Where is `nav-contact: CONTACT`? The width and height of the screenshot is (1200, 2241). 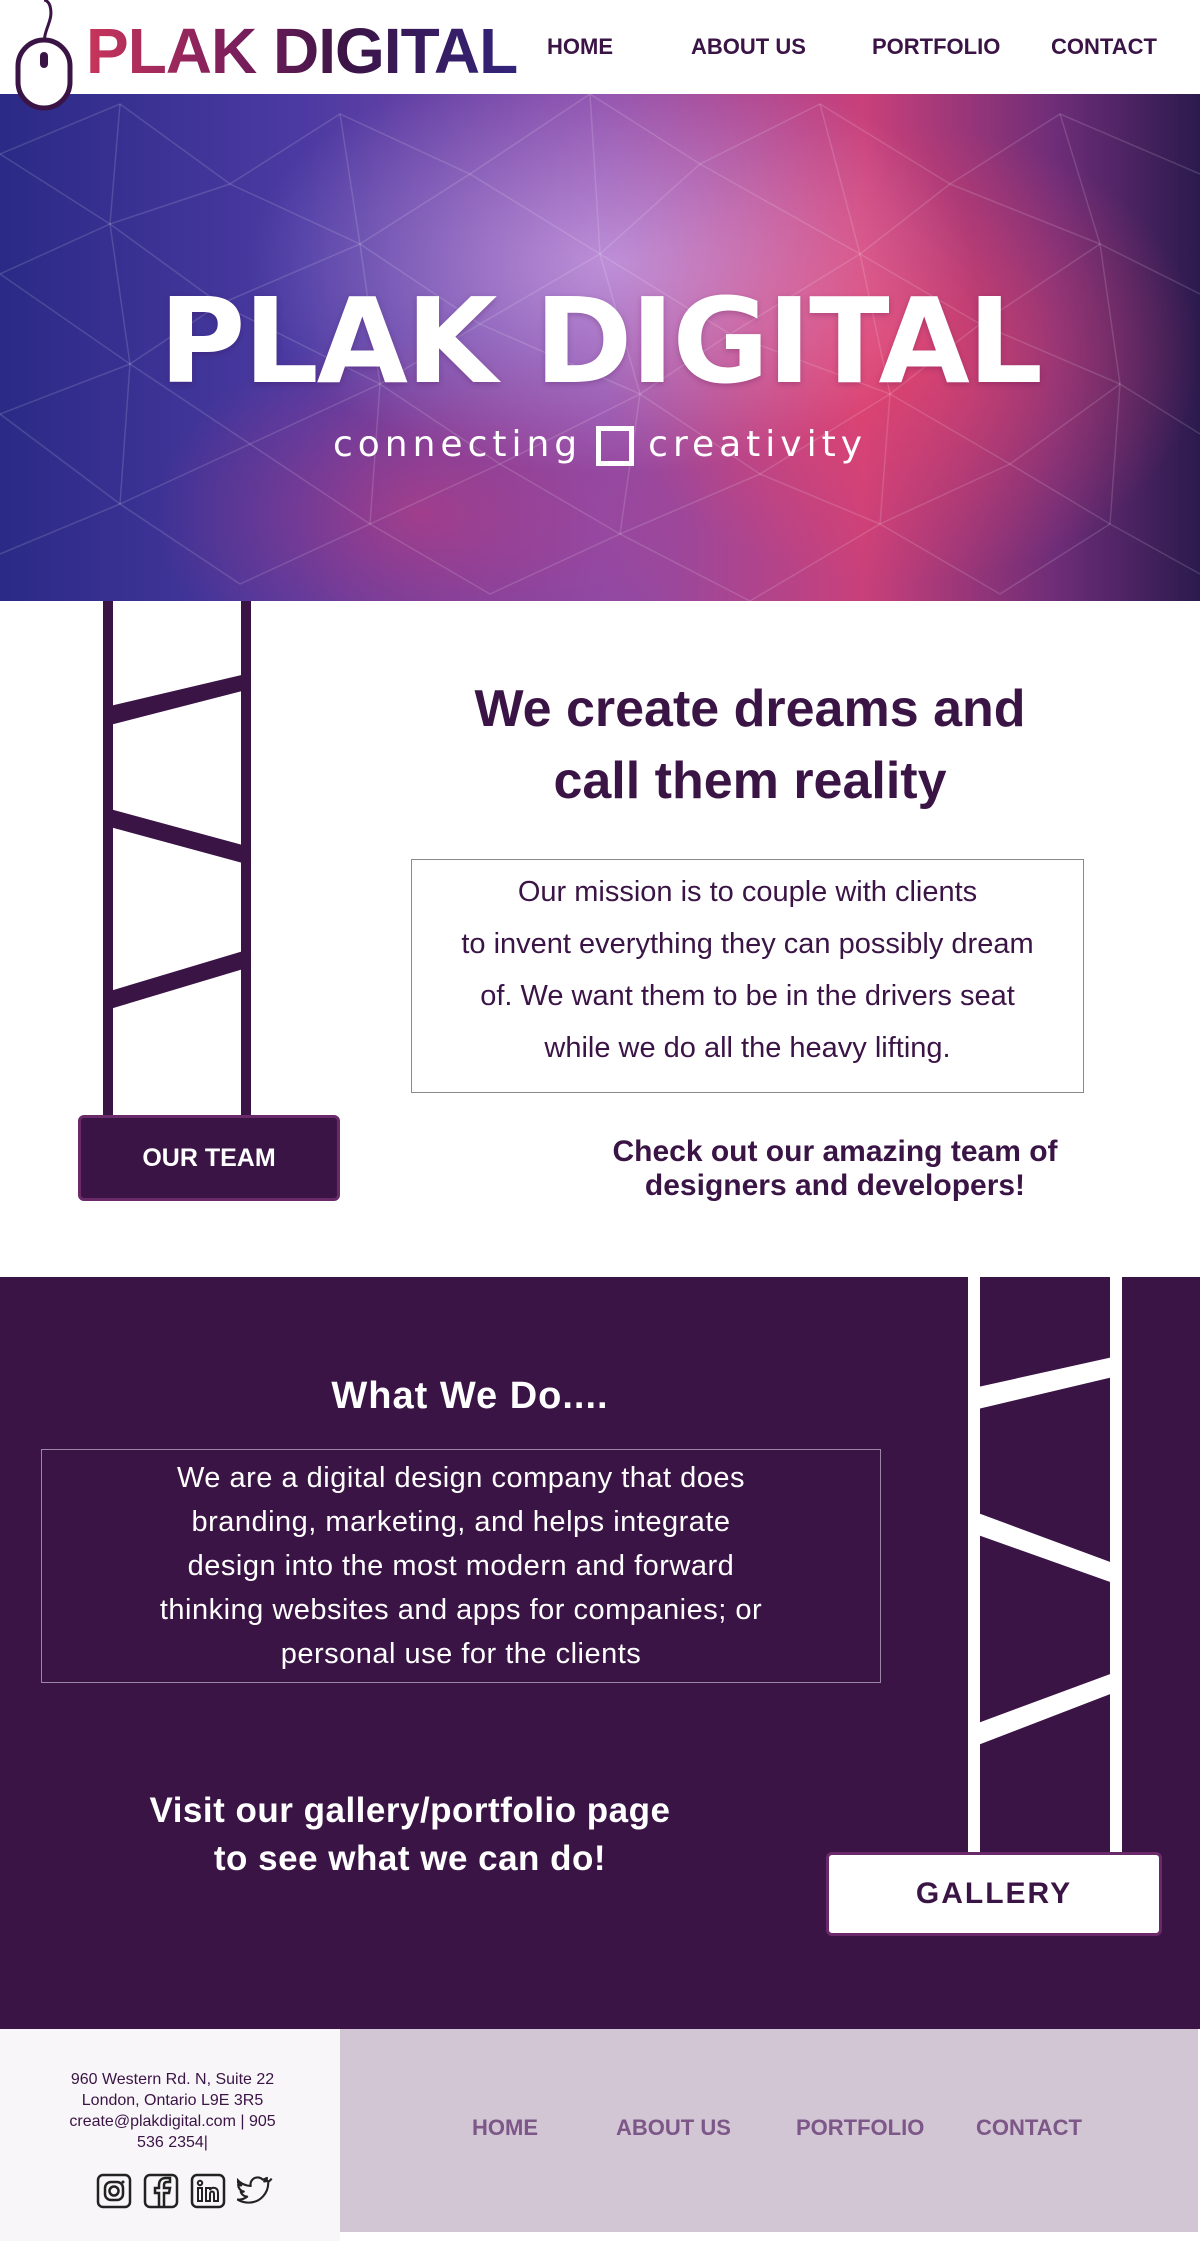 nav-contact: CONTACT is located at coordinates (1104, 47).